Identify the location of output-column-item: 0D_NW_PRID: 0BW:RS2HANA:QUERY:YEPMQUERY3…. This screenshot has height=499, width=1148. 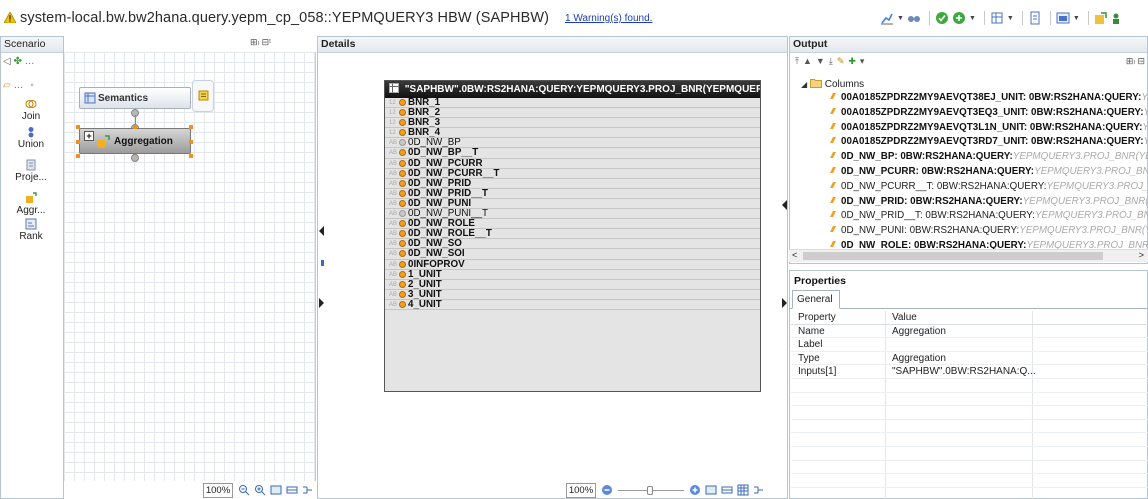
(988, 201).